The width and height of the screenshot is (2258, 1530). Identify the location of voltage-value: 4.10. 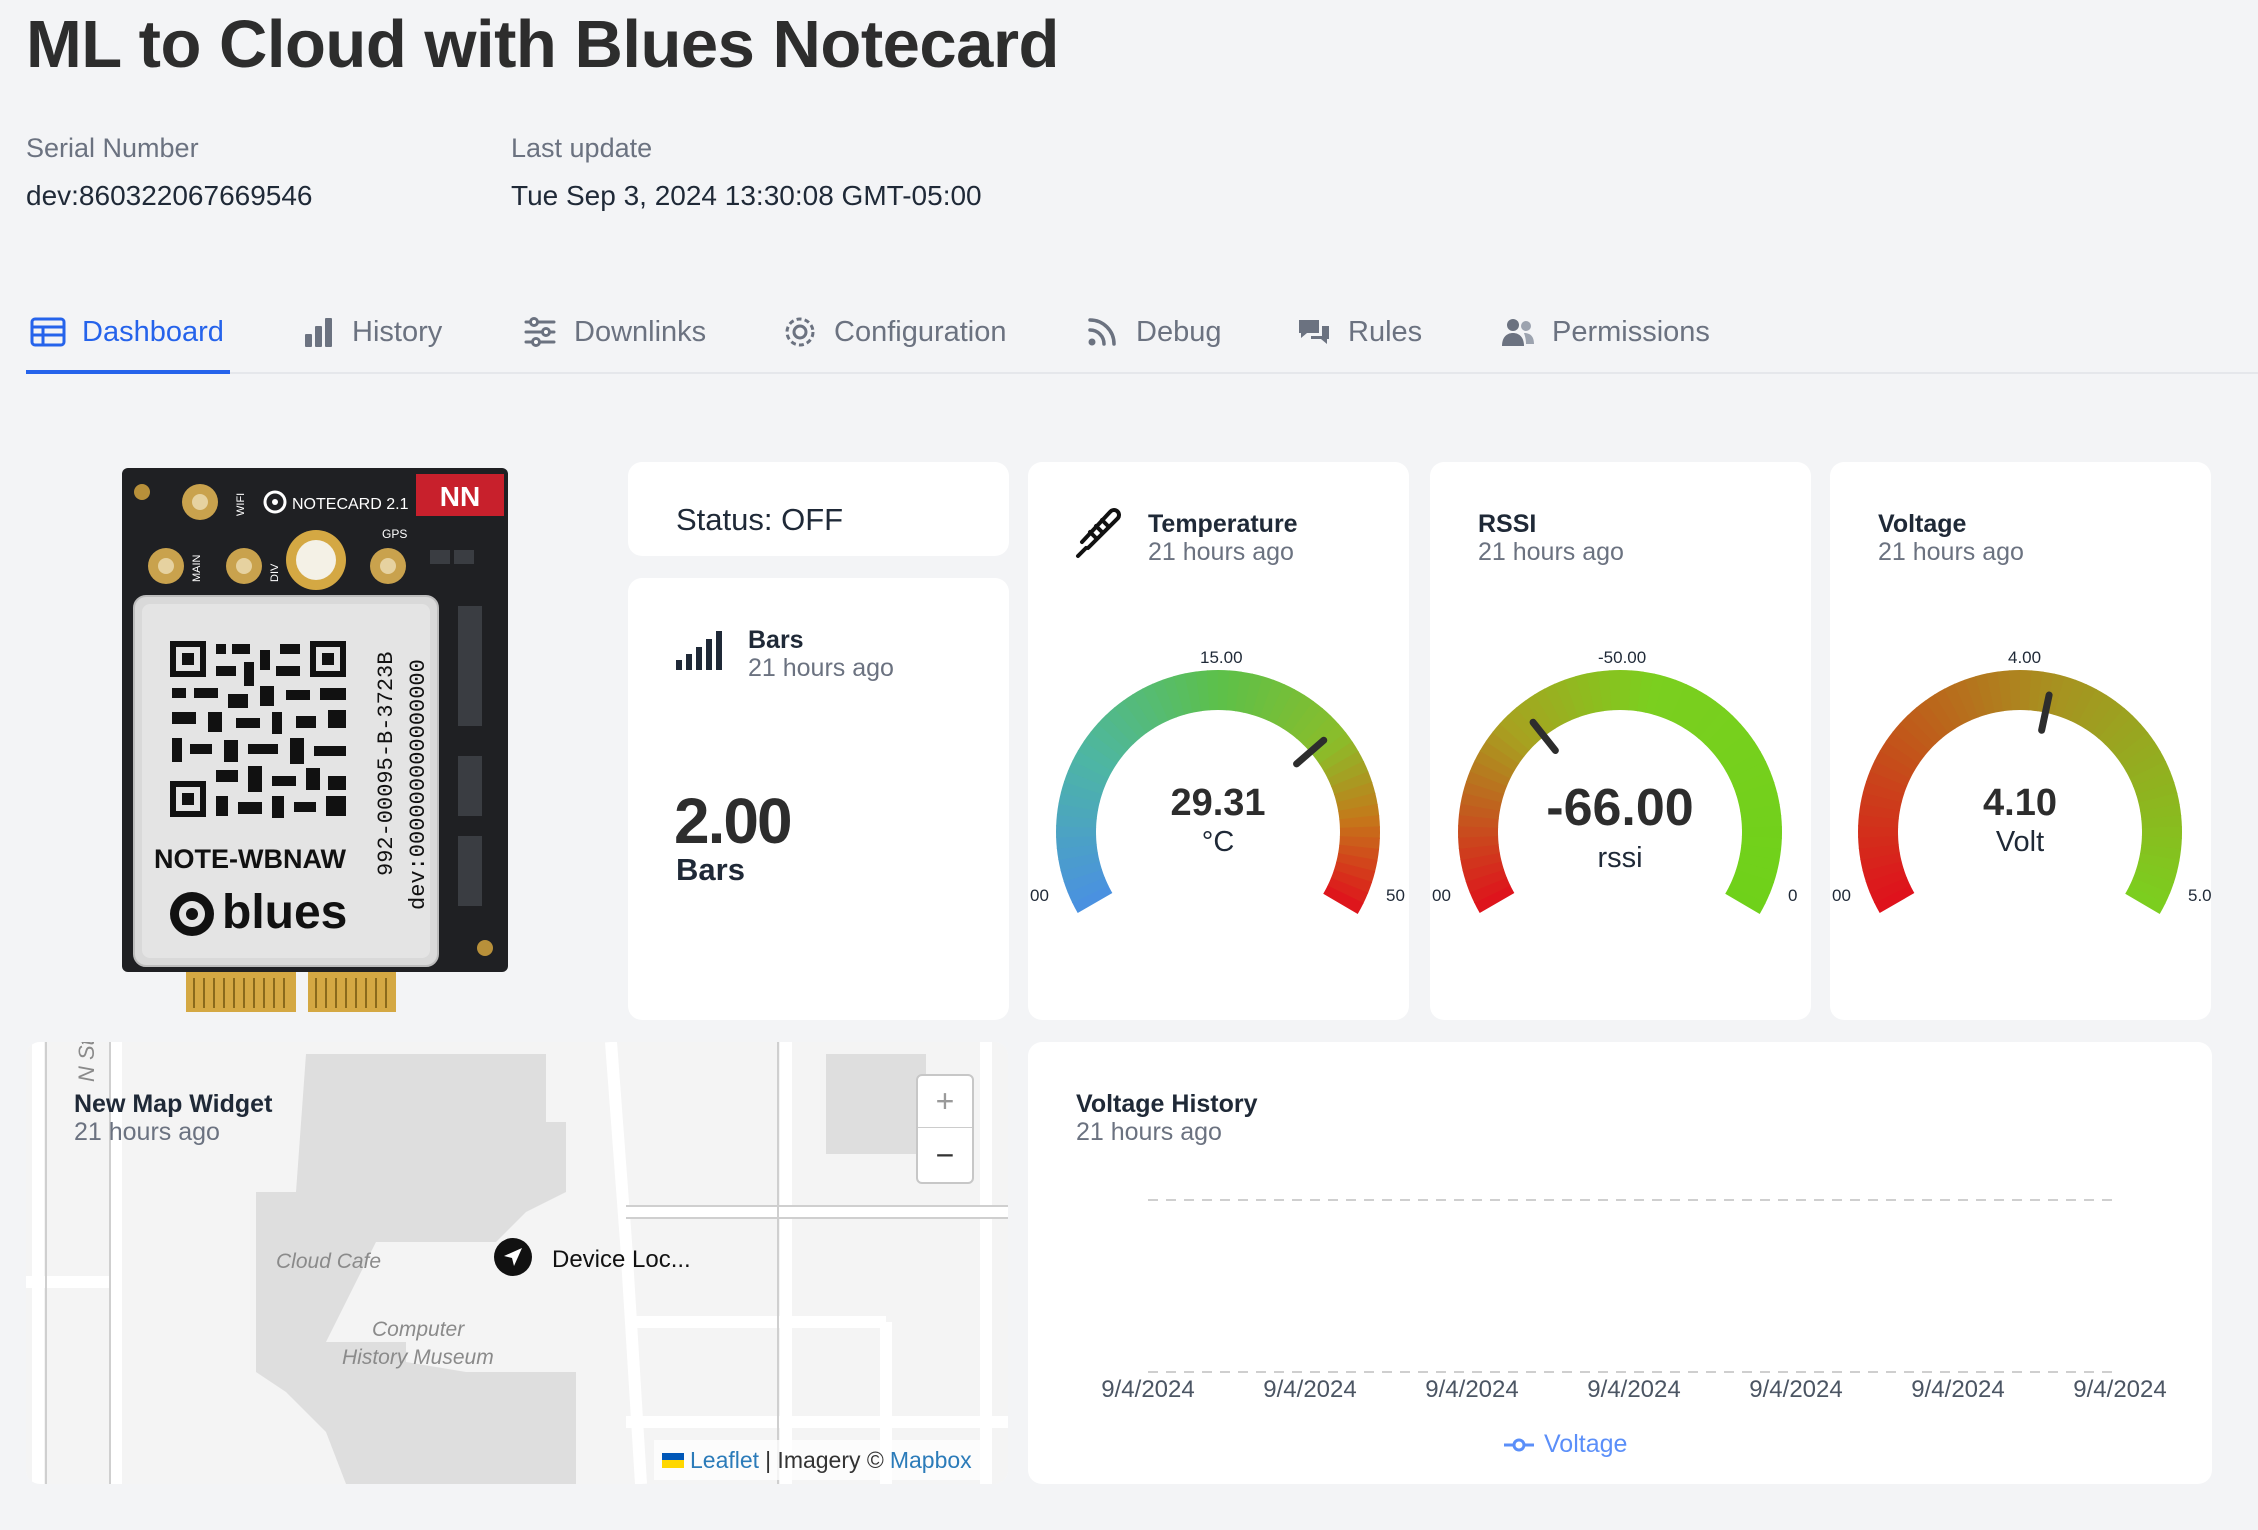
(2020, 803).